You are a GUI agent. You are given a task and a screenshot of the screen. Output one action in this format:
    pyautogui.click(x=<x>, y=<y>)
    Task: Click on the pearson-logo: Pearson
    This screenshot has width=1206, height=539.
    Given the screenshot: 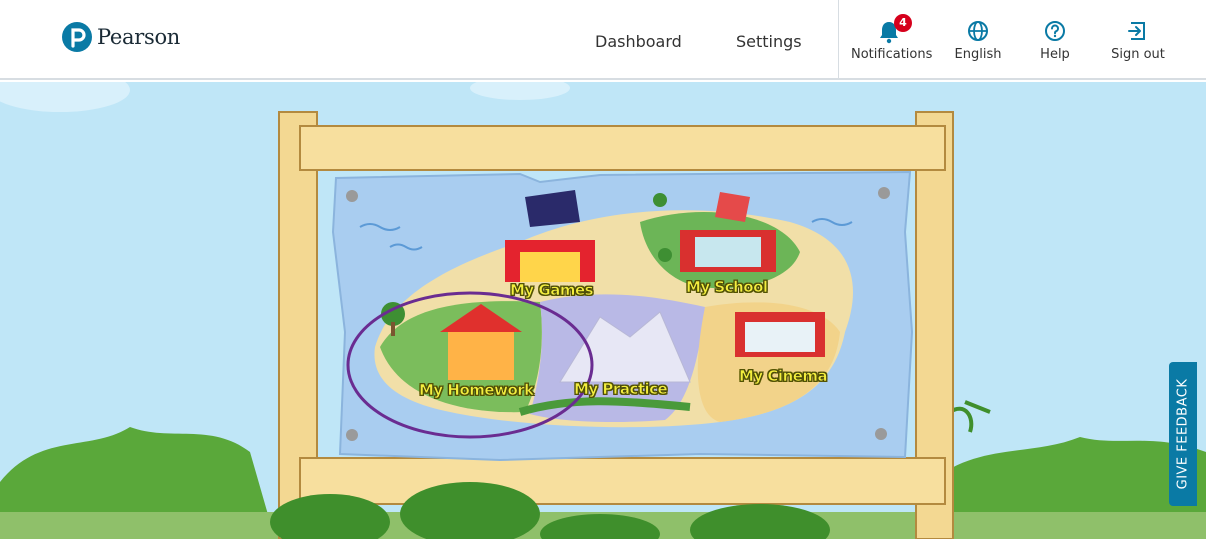 What is the action you would take?
    pyautogui.click(x=121, y=37)
    